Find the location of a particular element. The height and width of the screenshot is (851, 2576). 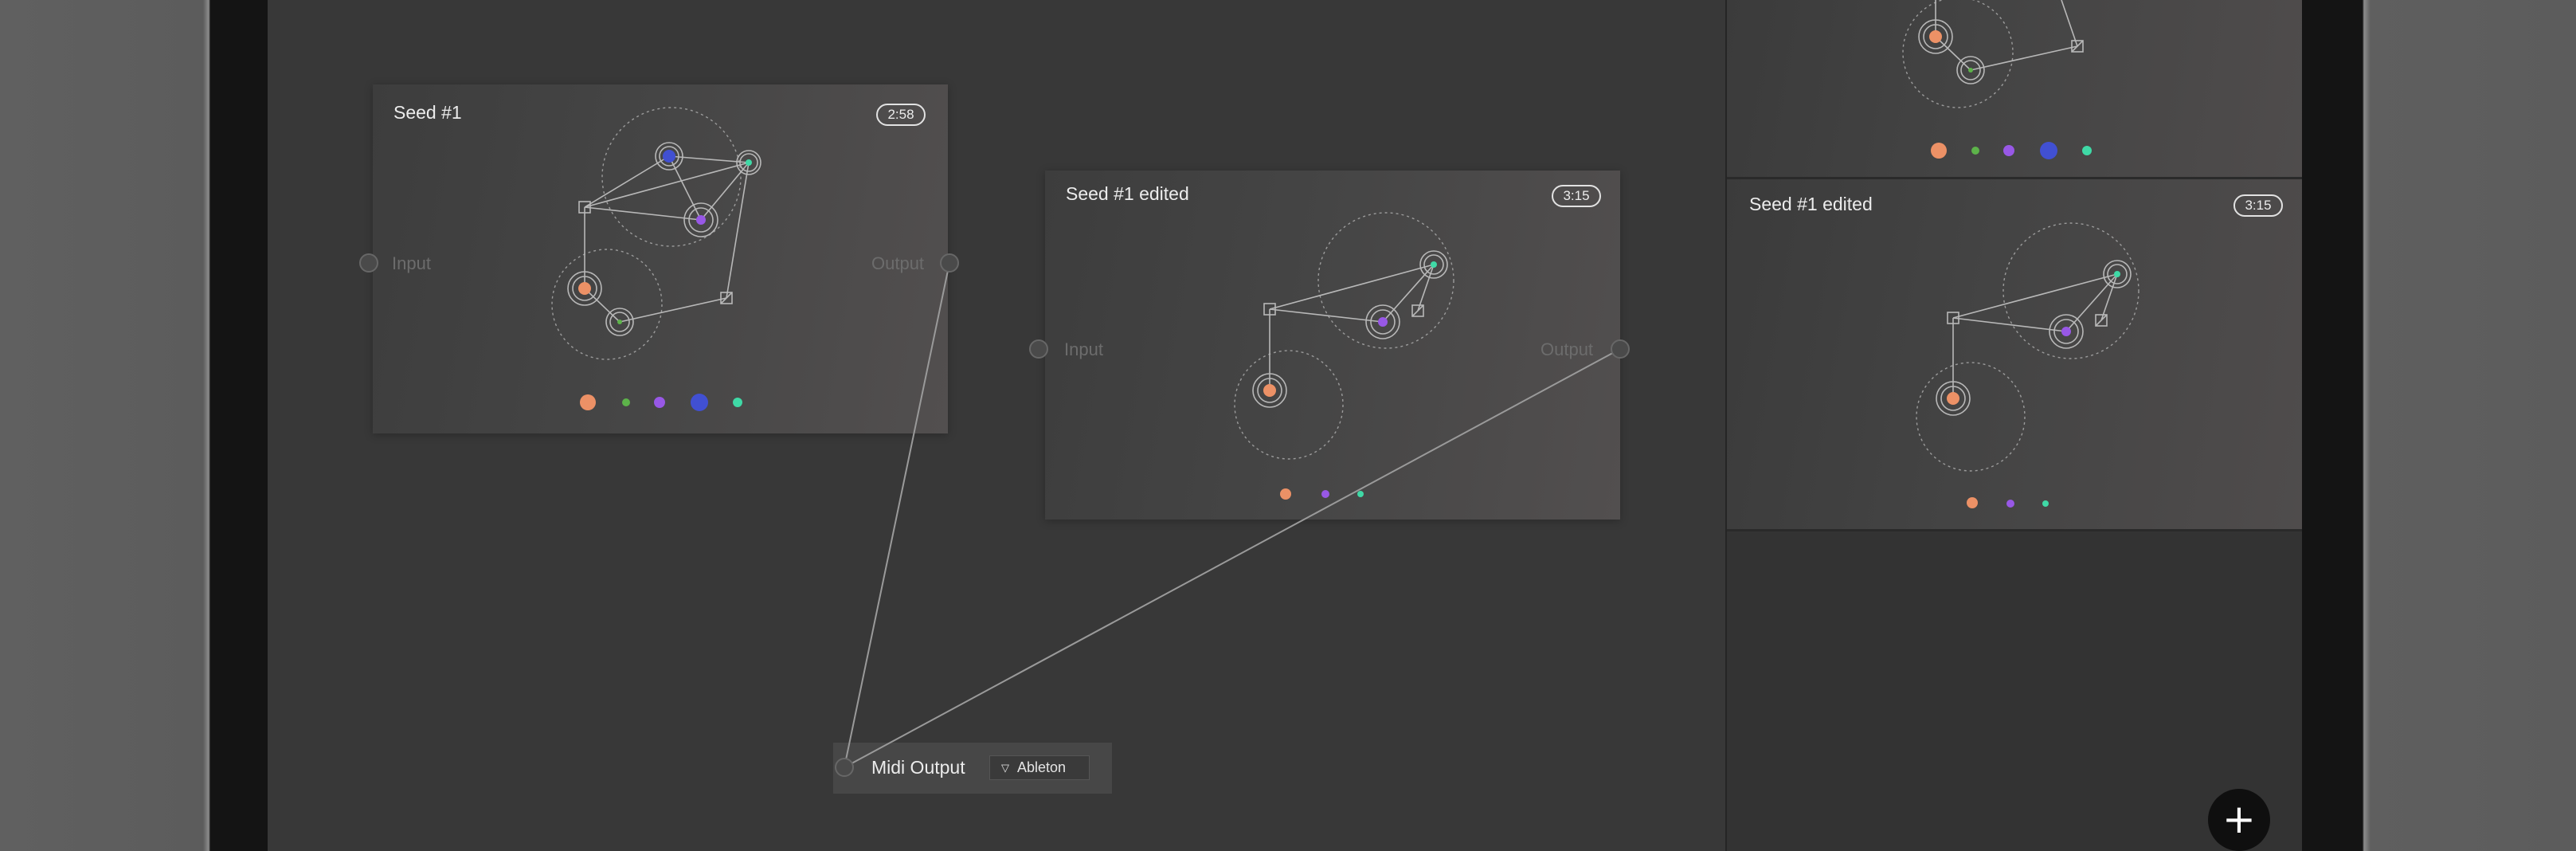

library-card: Seed #1 edited 3:15 is located at coordinates (2014, 354).